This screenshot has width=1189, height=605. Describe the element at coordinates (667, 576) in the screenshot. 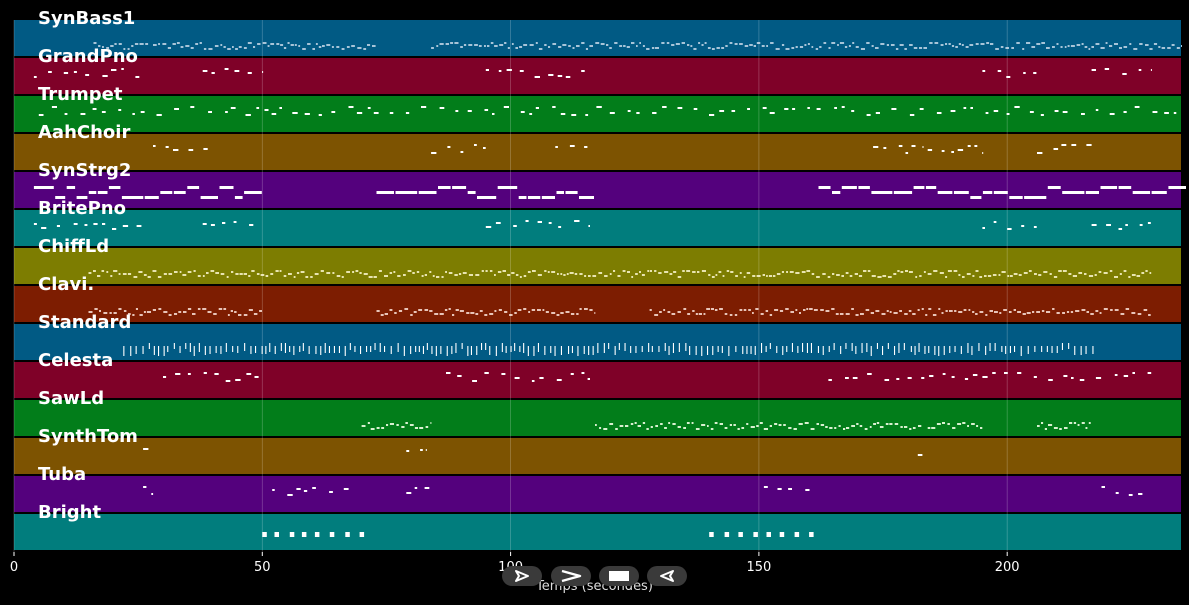

I see `back-button` at that location.